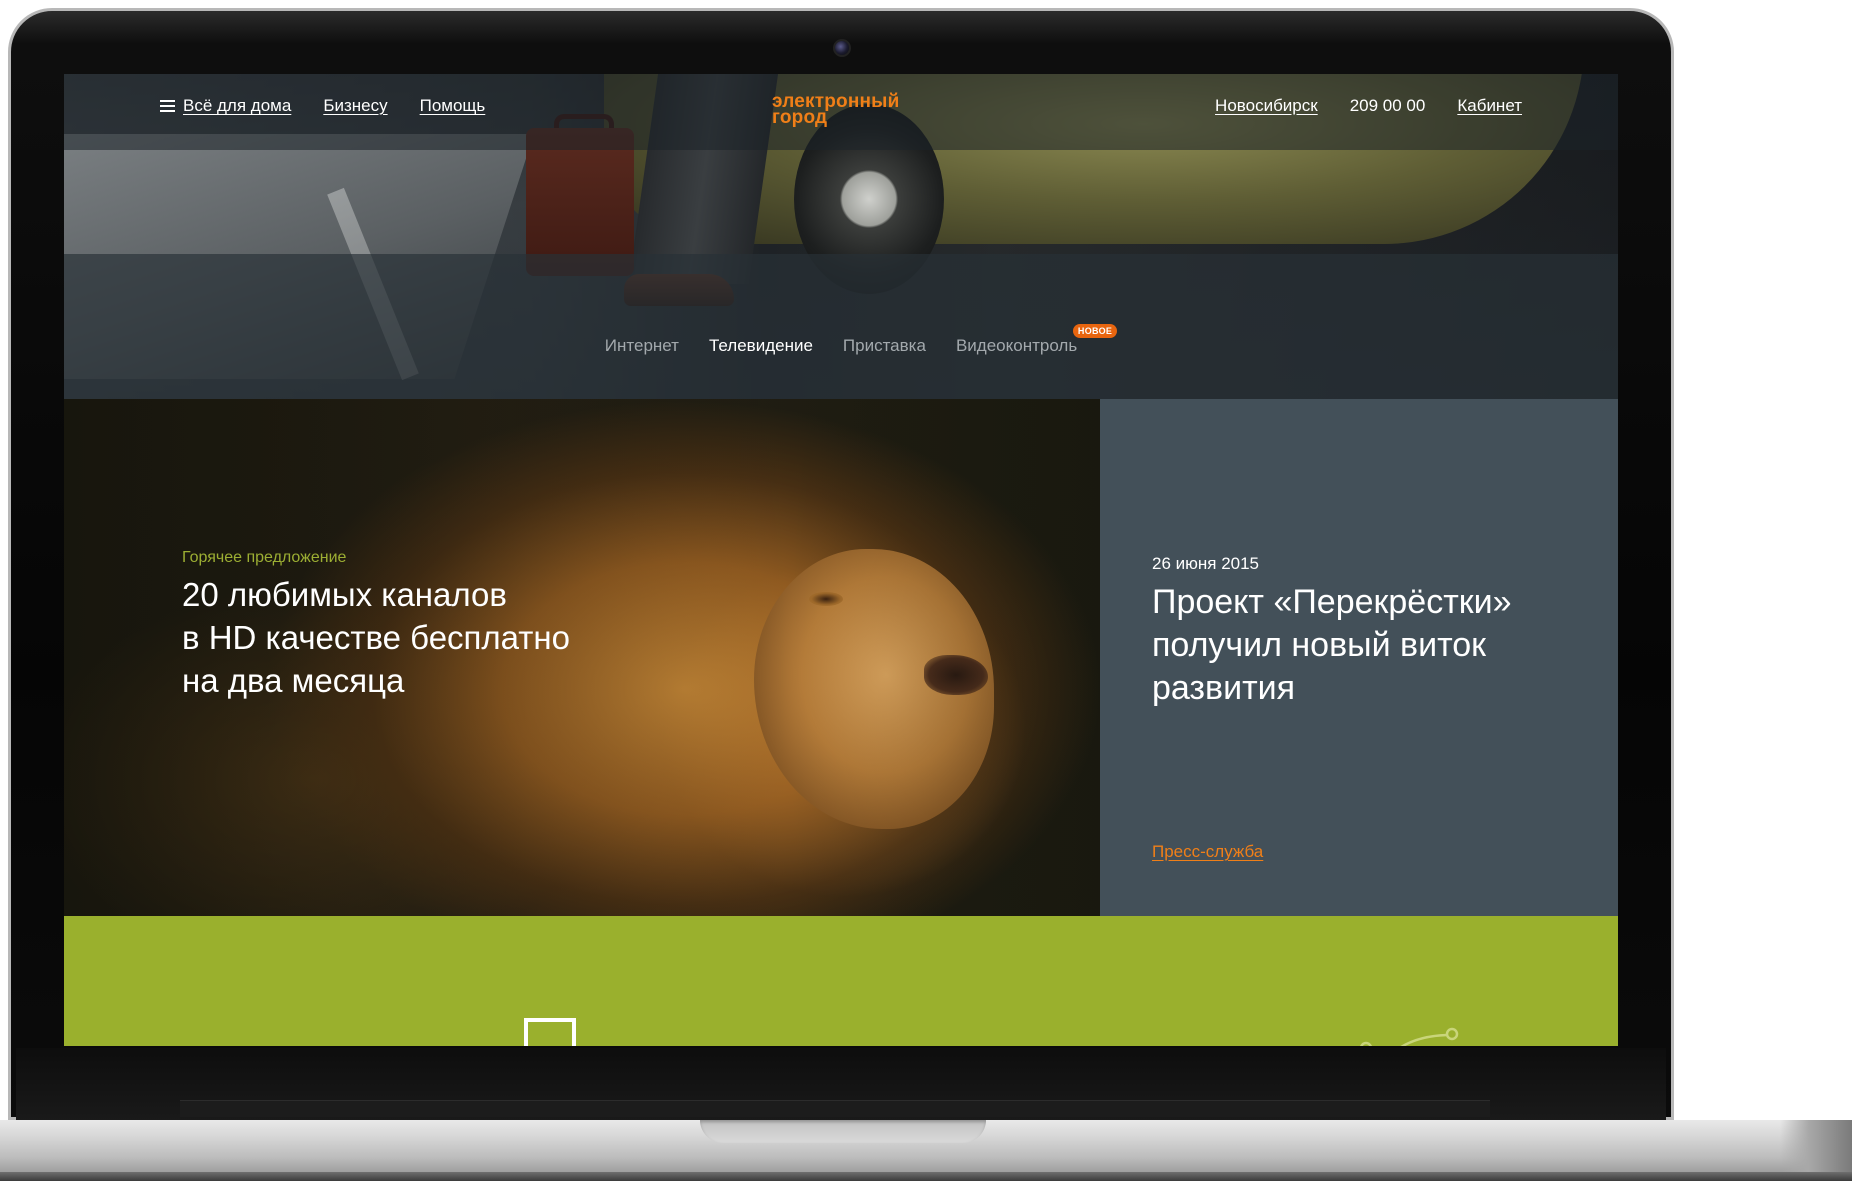 The height and width of the screenshot is (1181, 1852). Describe the element at coordinates (843, 1131) in the screenshot. I see `laptop-lid-notch` at that location.